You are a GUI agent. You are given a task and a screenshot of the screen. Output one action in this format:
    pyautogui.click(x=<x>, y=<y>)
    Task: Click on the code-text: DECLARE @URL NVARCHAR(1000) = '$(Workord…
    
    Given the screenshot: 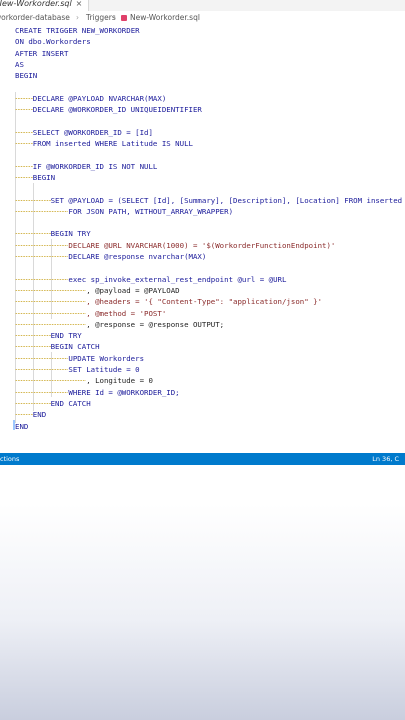 What is the action you would take?
    pyautogui.click(x=202, y=245)
    